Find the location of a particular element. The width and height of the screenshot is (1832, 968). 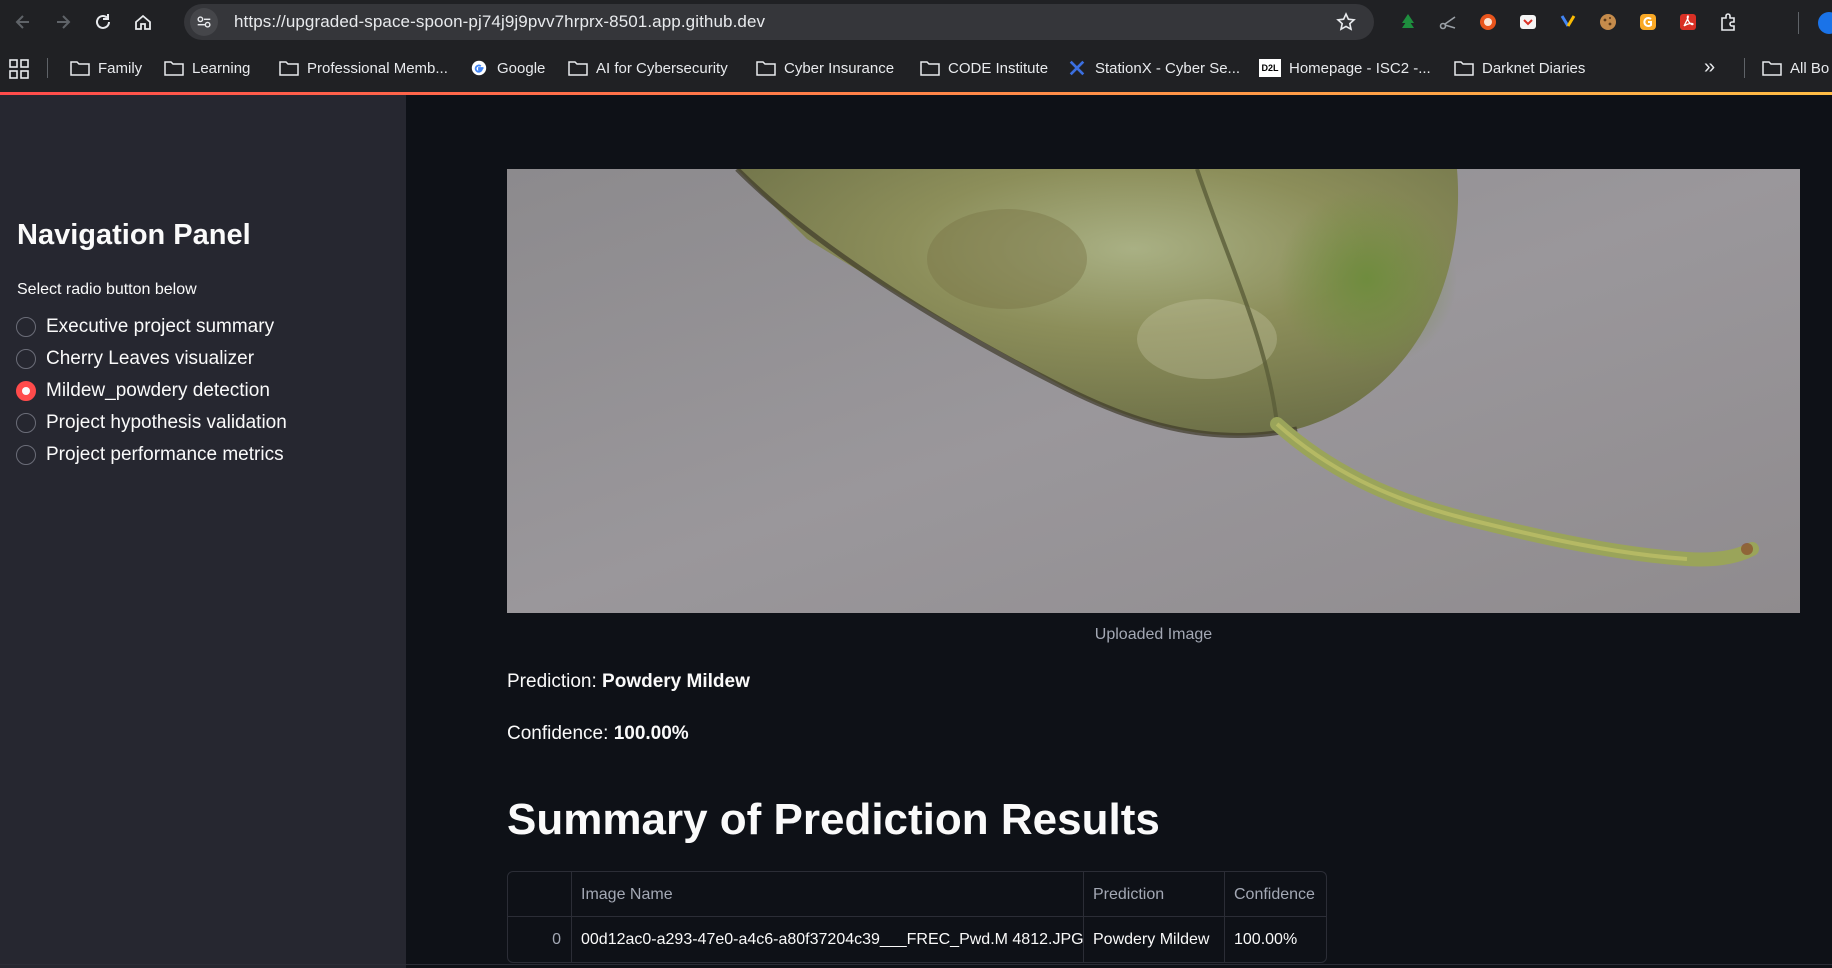

radio-mildew-detection: Mildew_powdery detection is located at coordinates (143, 391).